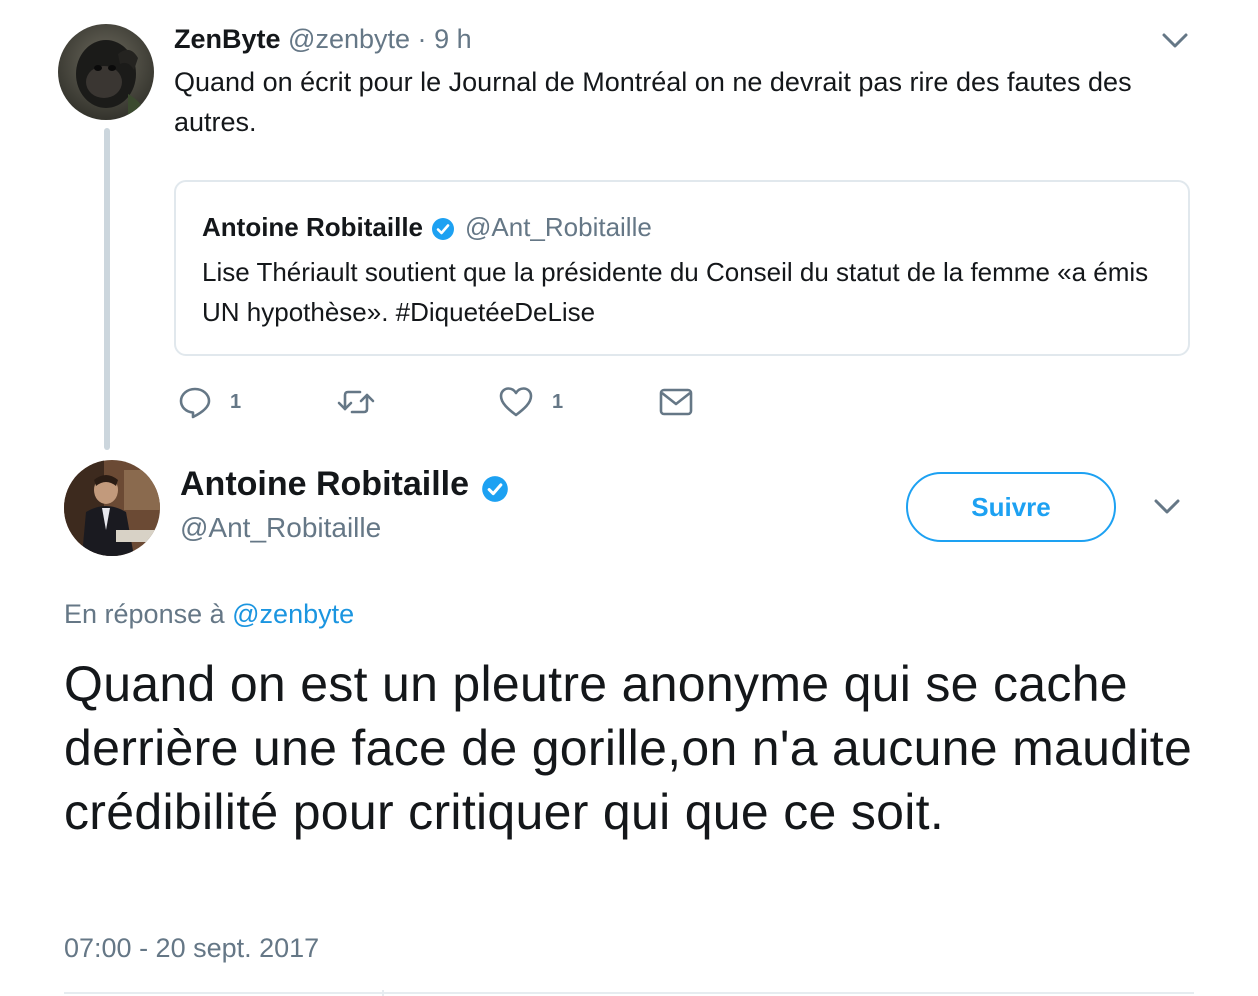  I want to click on zenbyte-avatar, so click(106, 72).